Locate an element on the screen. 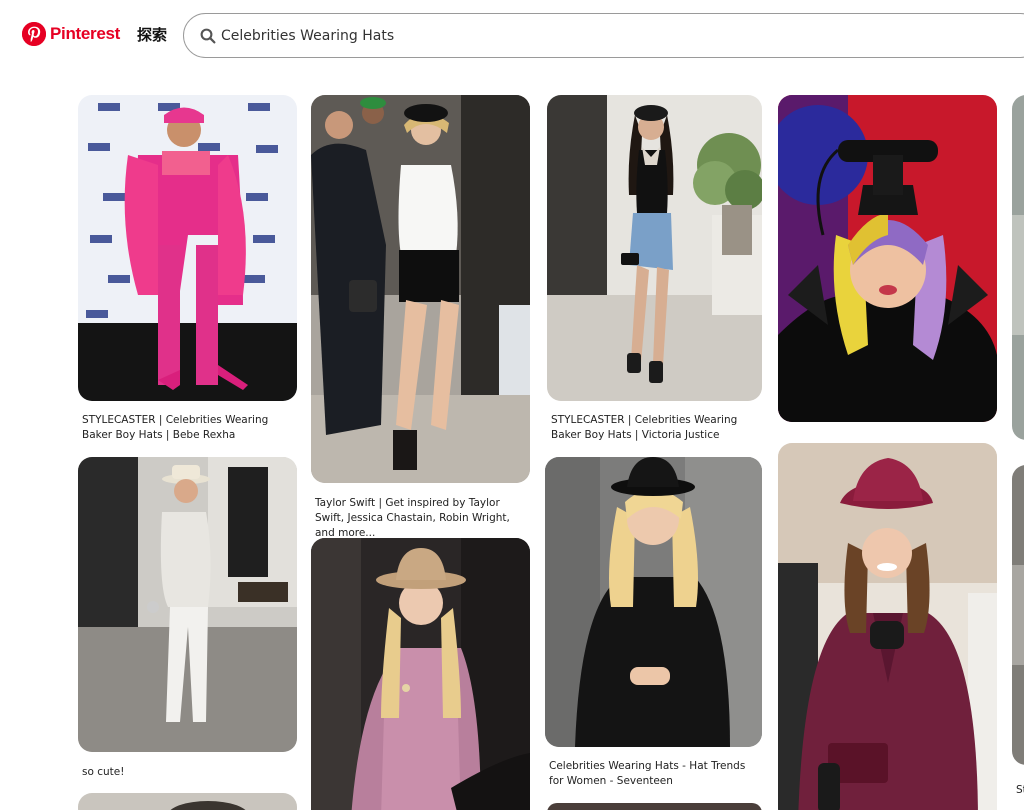 The image size is (1024, 810). explore-link: 探索 is located at coordinates (152, 34).